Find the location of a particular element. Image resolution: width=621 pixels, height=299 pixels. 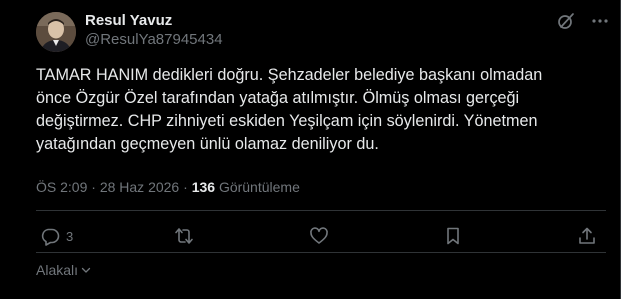

views-label: Görüntüleme is located at coordinates (259, 187).